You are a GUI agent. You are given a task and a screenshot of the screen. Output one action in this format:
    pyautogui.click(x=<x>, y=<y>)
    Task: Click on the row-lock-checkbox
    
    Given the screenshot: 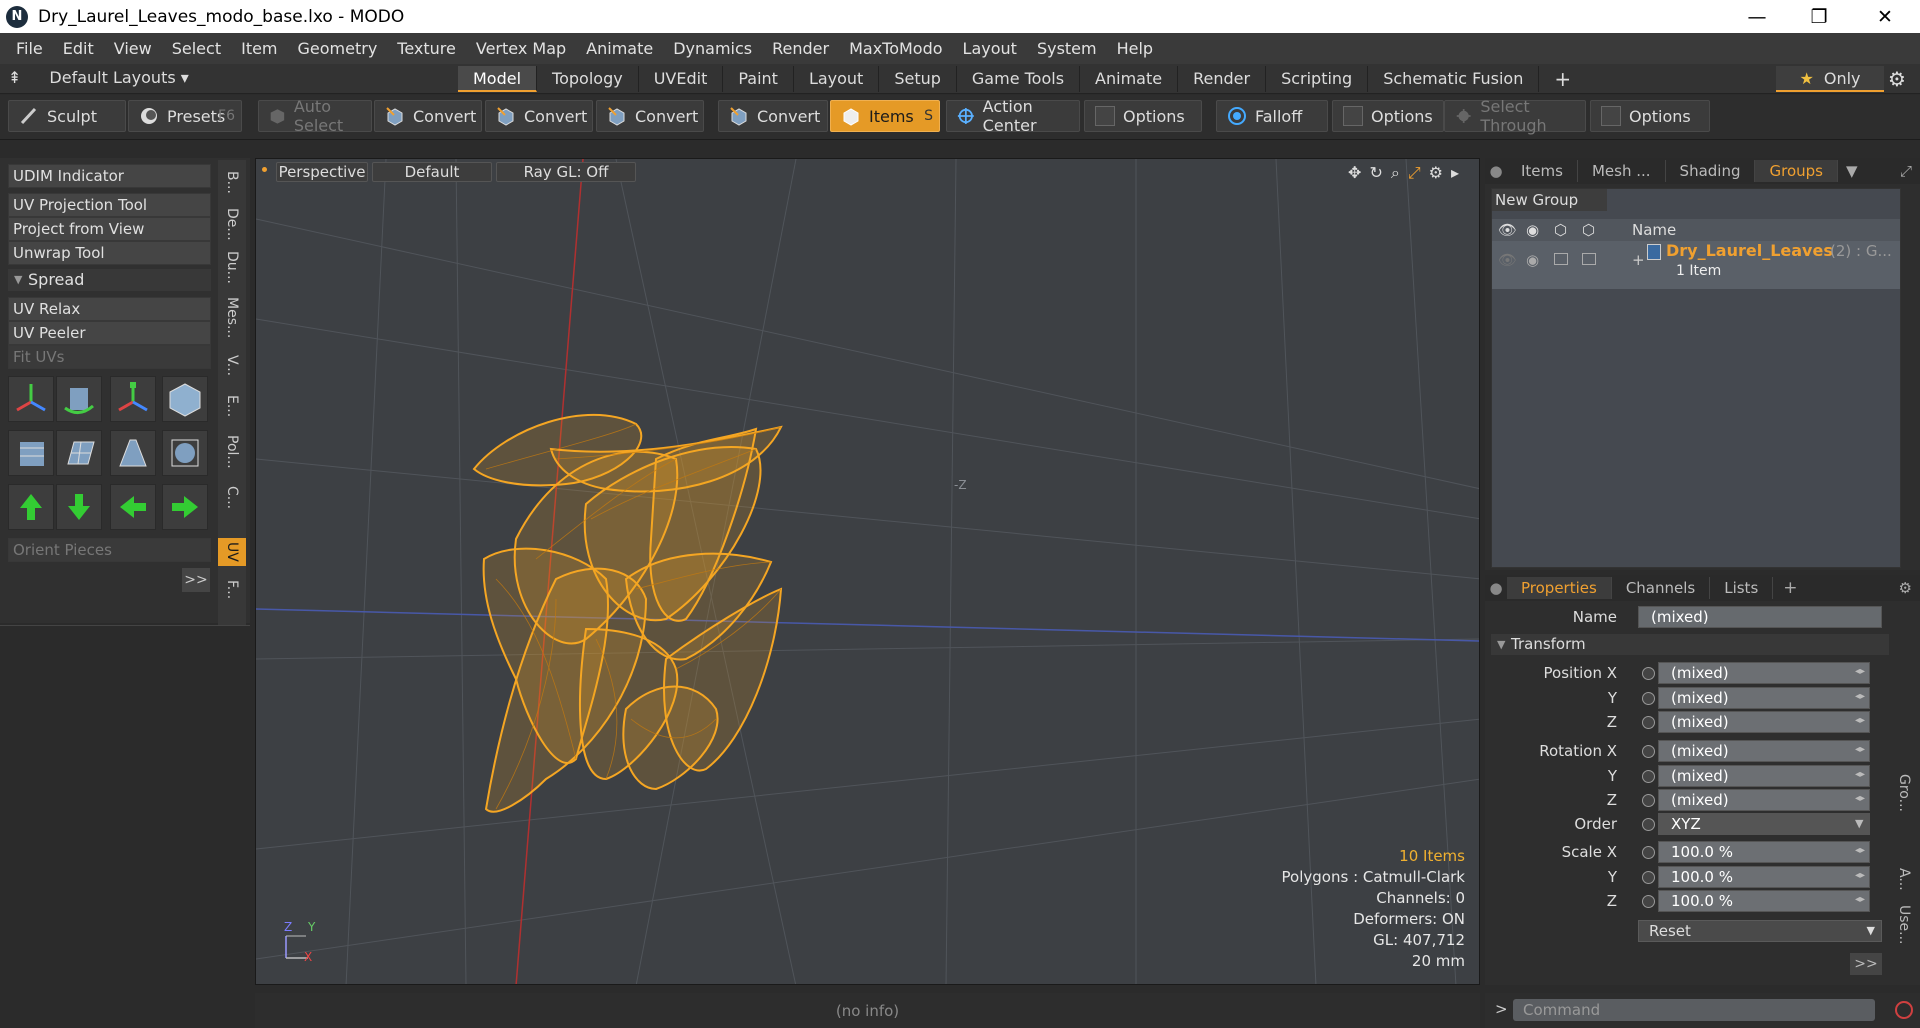 What is the action you would take?
    pyautogui.click(x=1561, y=259)
    